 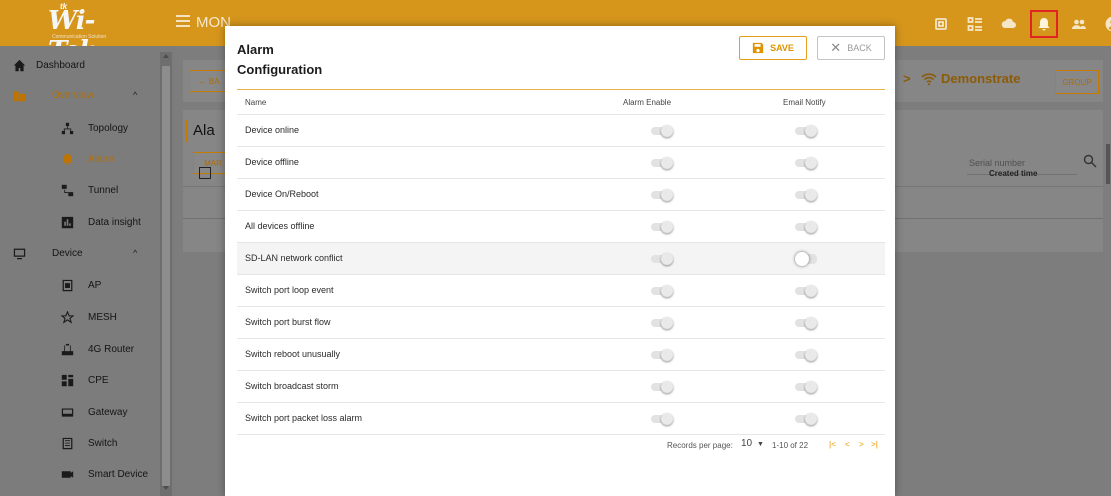 I want to click on save-button: SAVE, so click(x=773, y=48).